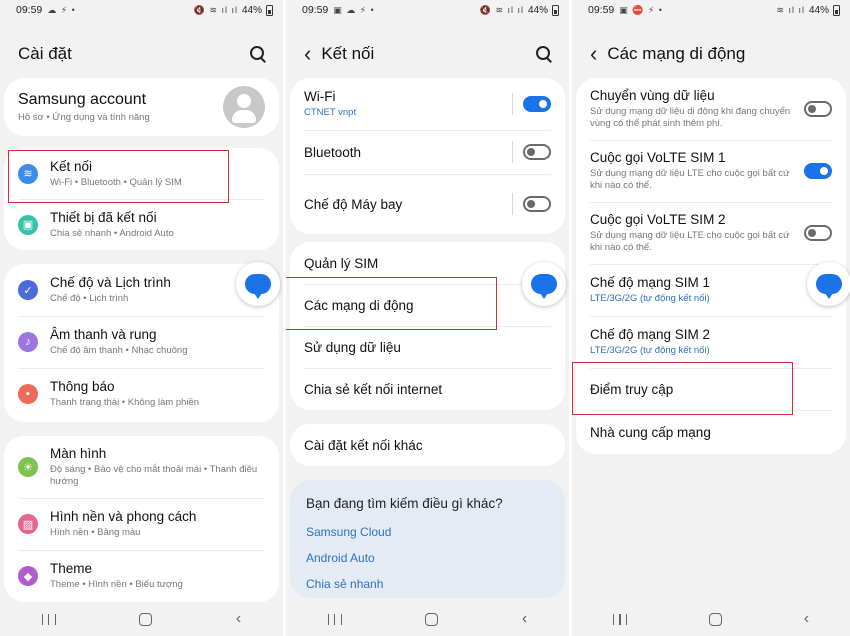  I want to click on bluetooth-row: Bluetooth, so click(427, 152).